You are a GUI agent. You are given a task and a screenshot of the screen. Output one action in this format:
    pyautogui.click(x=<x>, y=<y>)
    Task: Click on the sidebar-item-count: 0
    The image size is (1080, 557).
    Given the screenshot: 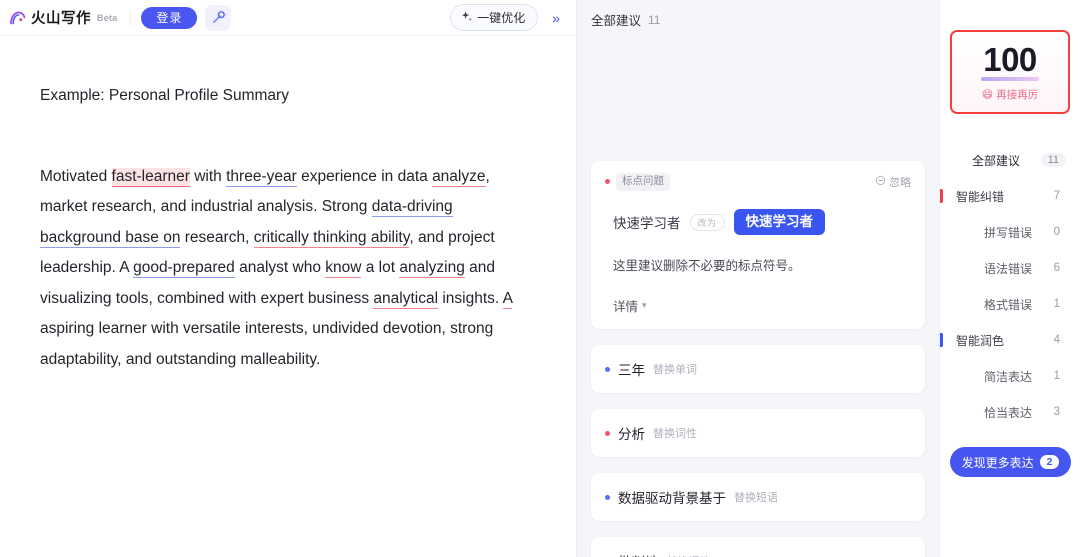 What is the action you would take?
    pyautogui.click(x=1056, y=232)
    